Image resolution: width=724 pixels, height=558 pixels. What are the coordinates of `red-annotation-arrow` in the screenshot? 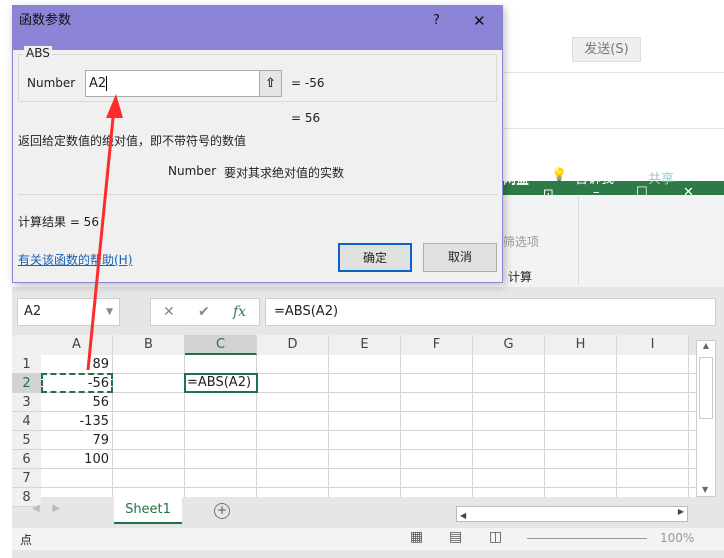 It's located at (104, 232).